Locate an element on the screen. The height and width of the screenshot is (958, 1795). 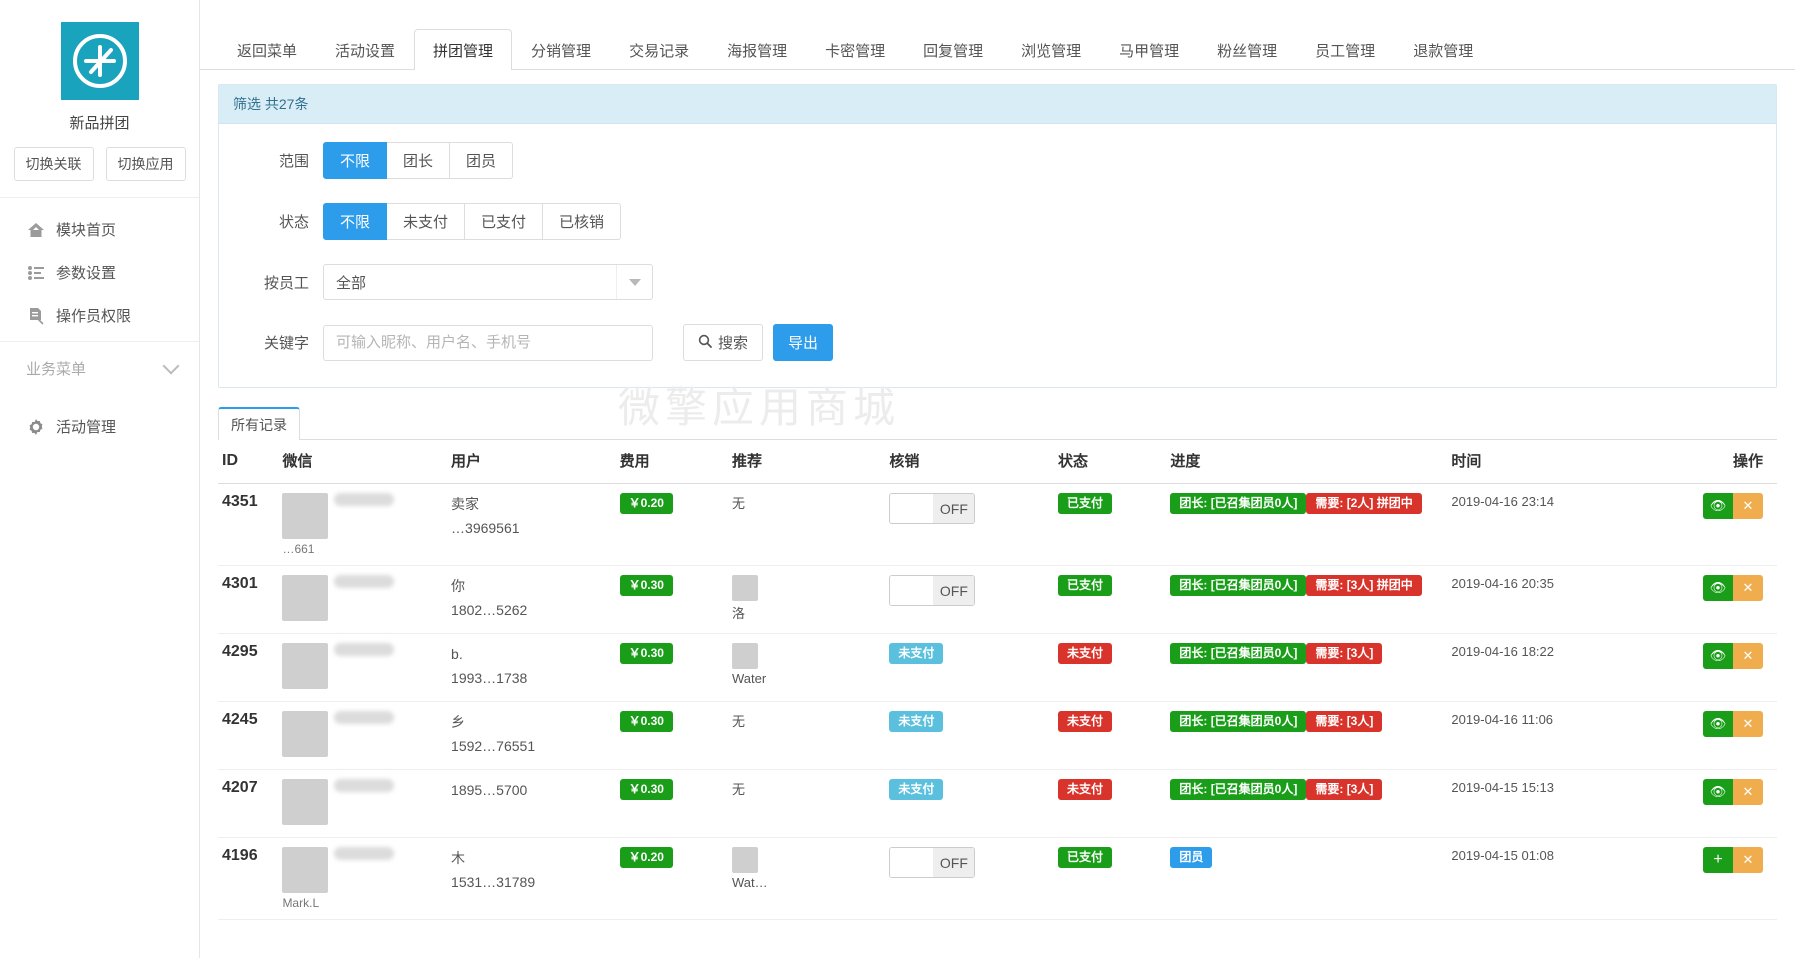
keyword-input is located at coordinates (488, 342).